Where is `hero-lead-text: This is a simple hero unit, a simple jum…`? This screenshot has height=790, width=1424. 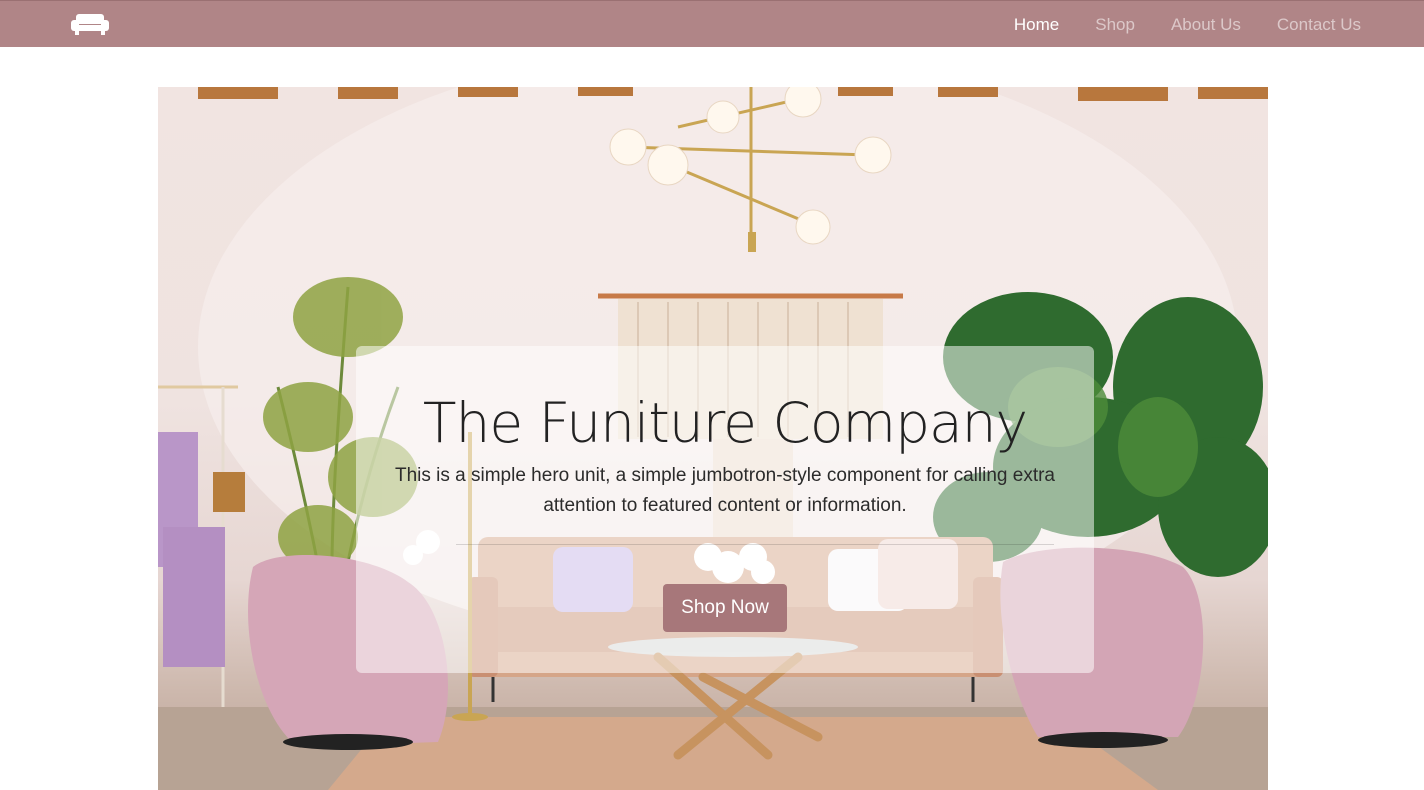
hero-lead-text: This is a simple hero unit, a simple jum… is located at coordinates (724, 490).